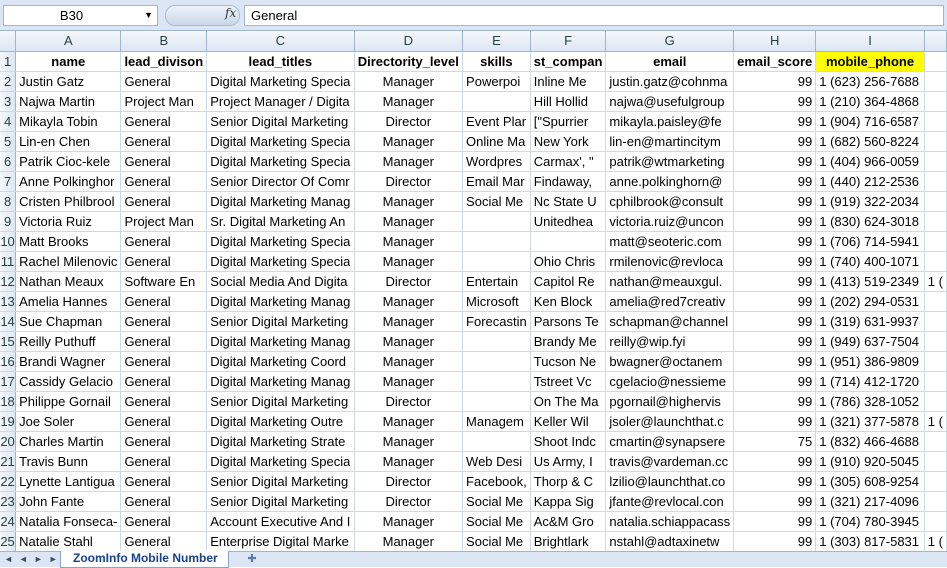 Image resolution: width=947 pixels, height=568 pixels. I want to click on cell: Ken Block, so click(568, 301).